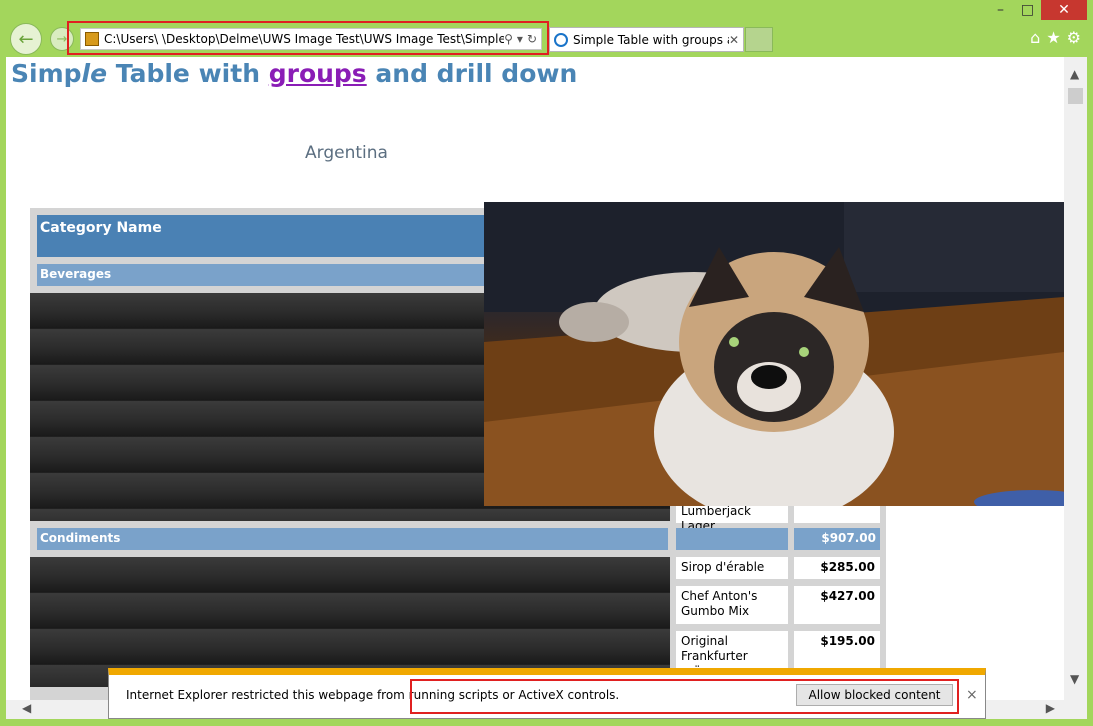 Image resolution: width=1093 pixels, height=726 pixels. What do you see at coordinates (837, 568) in the screenshot?
I see `amount-cell: $285.00` at bounding box center [837, 568].